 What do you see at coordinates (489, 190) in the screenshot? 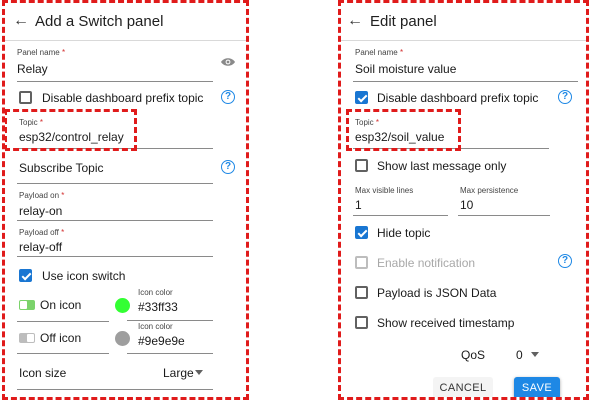
I see `max-persistence-label: Max persistence` at bounding box center [489, 190].